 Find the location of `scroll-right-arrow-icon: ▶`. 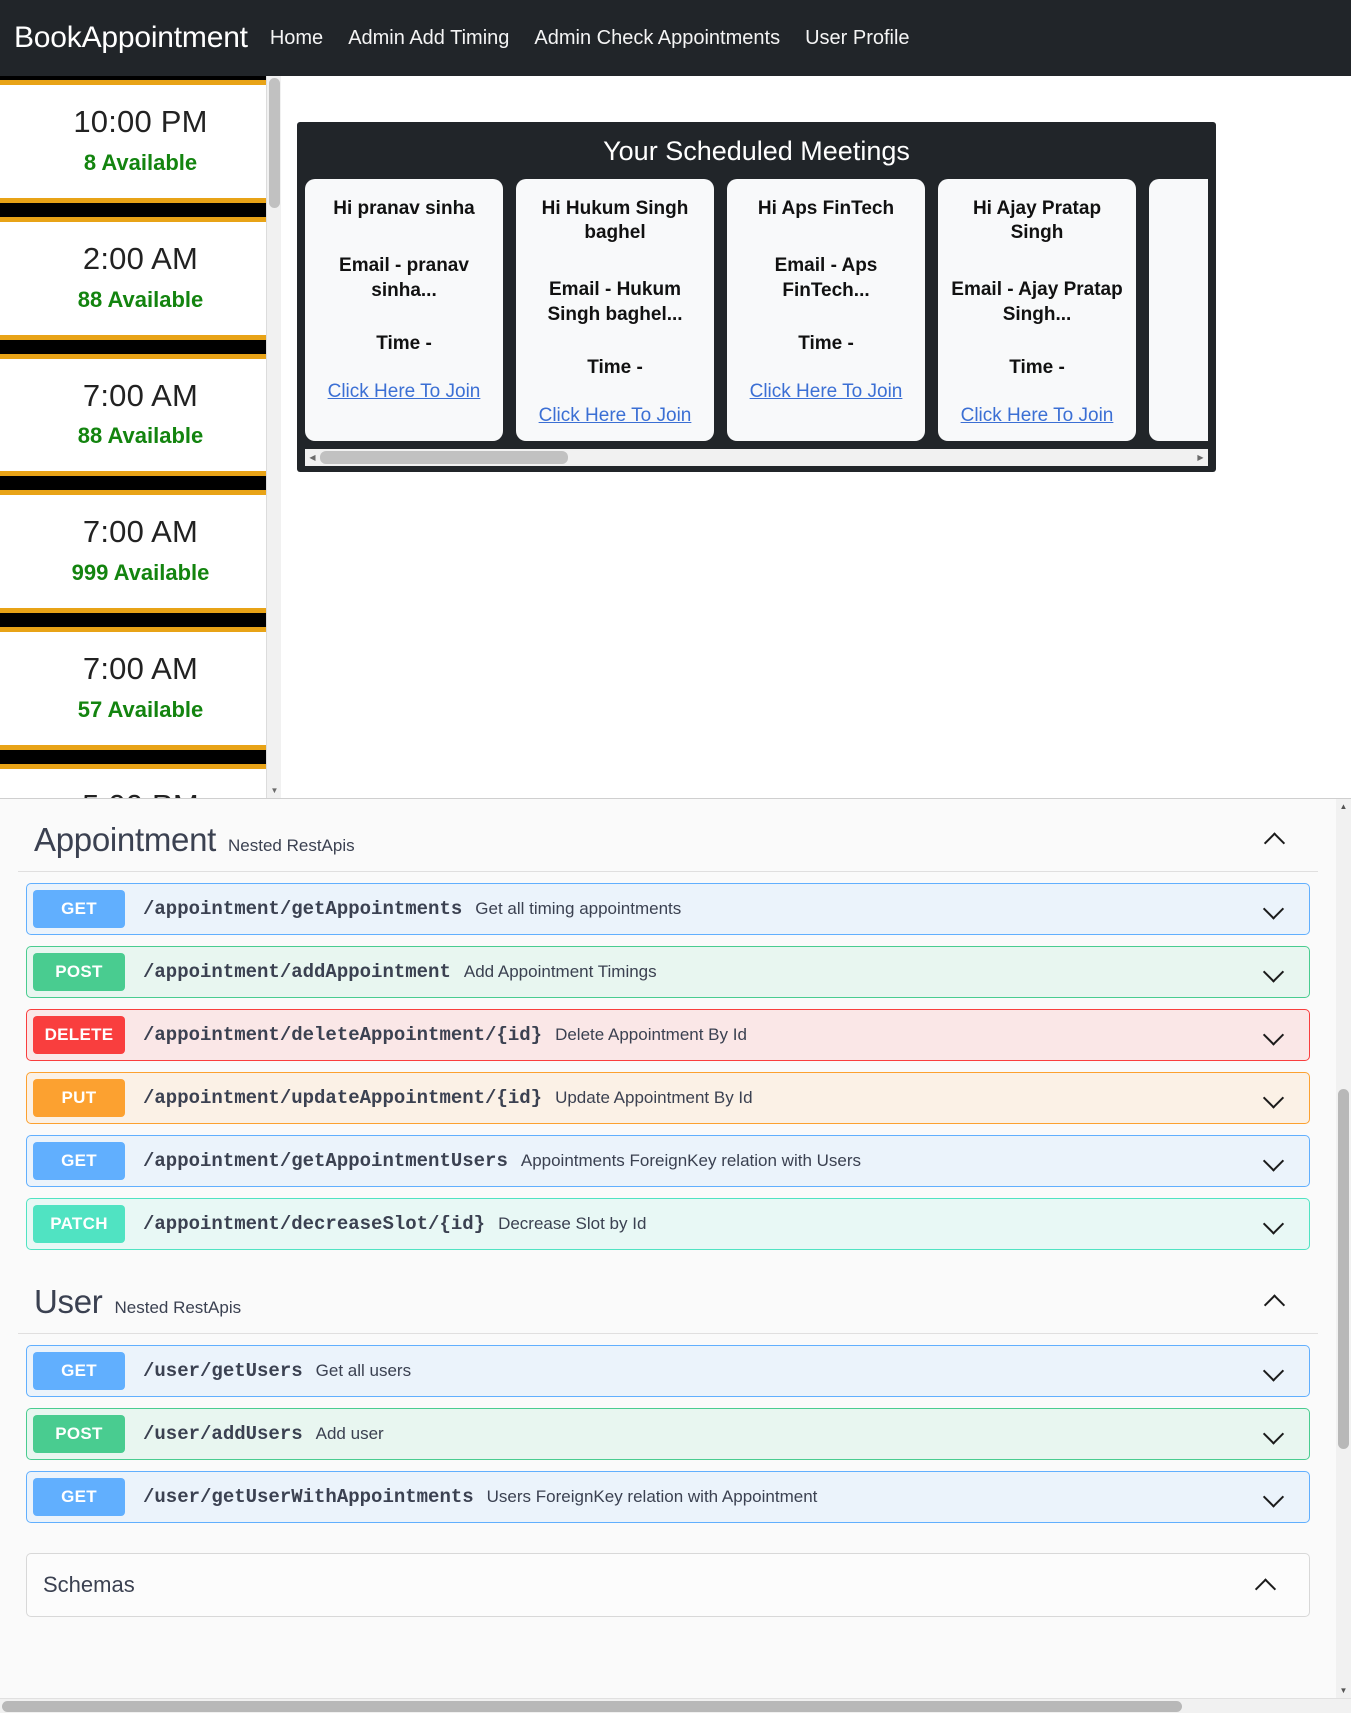

scroll-right-arrow-icon: ▶ is located at coordinates (1200, 457).